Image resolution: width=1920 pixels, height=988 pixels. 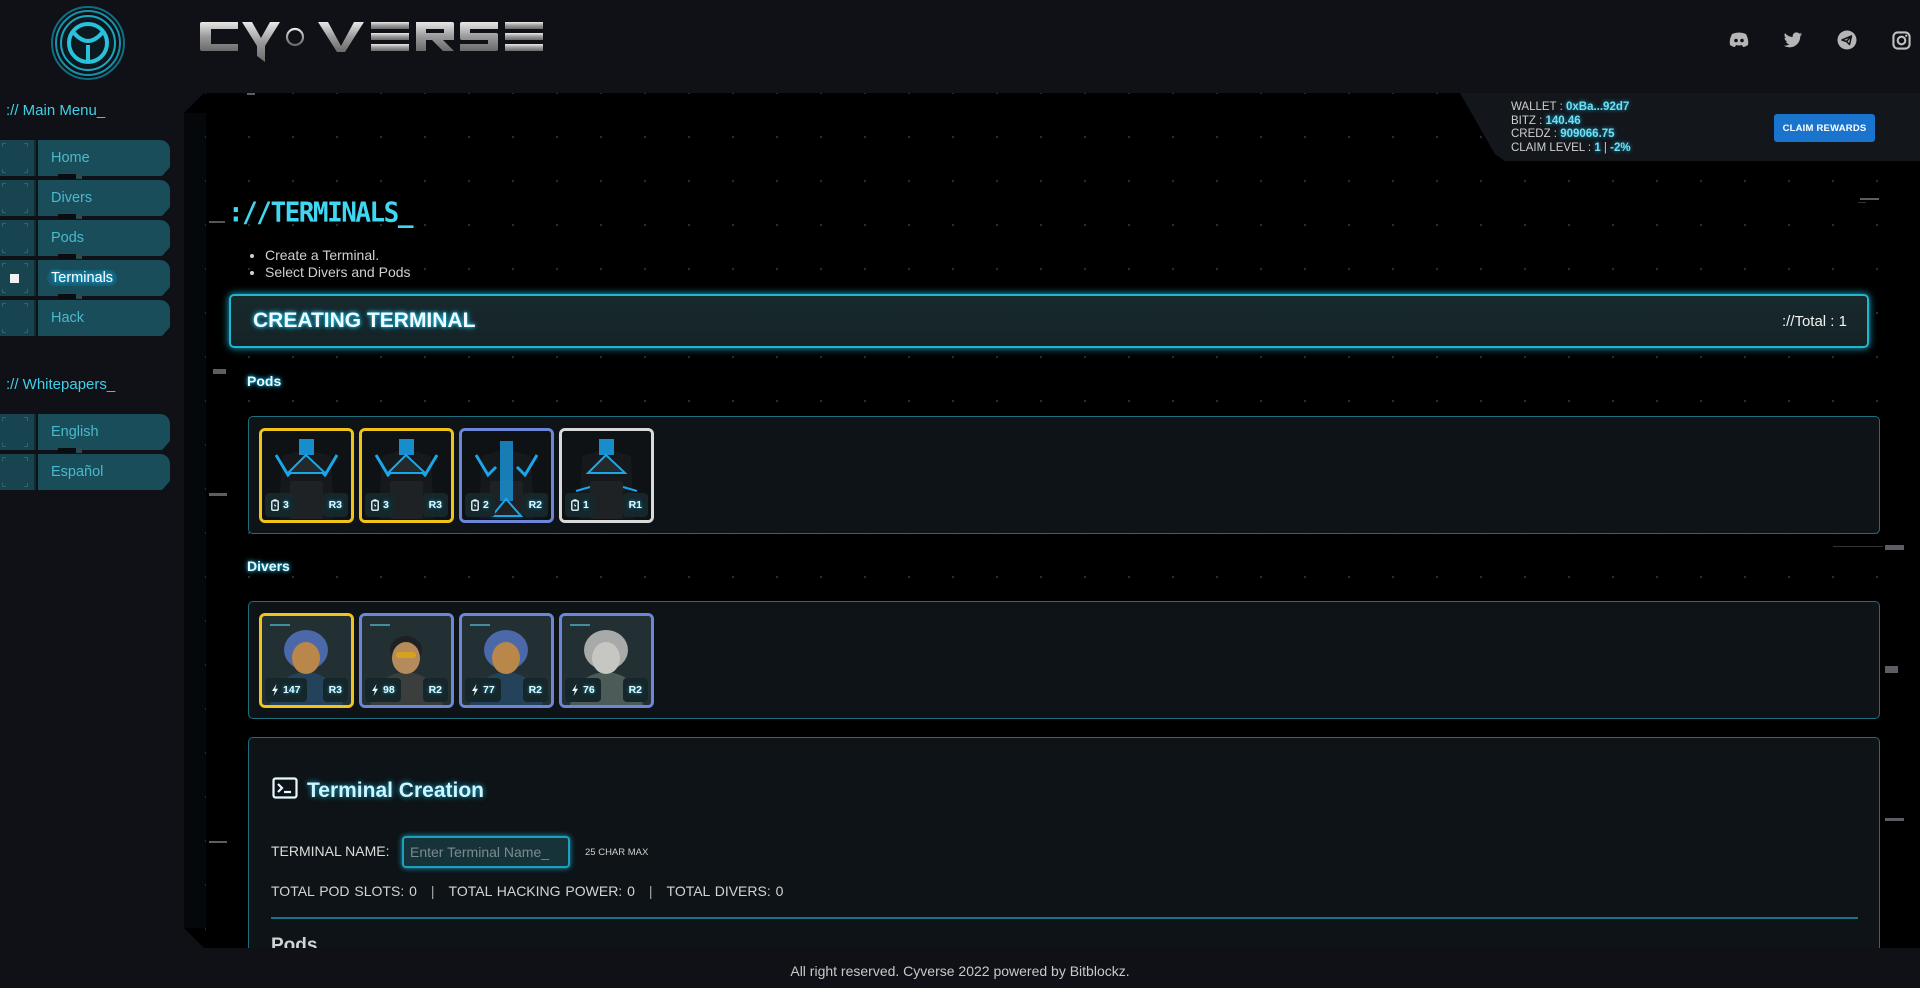 I want to click on instruction-item: Select Divers and Pods, so click(x=338, y=272).